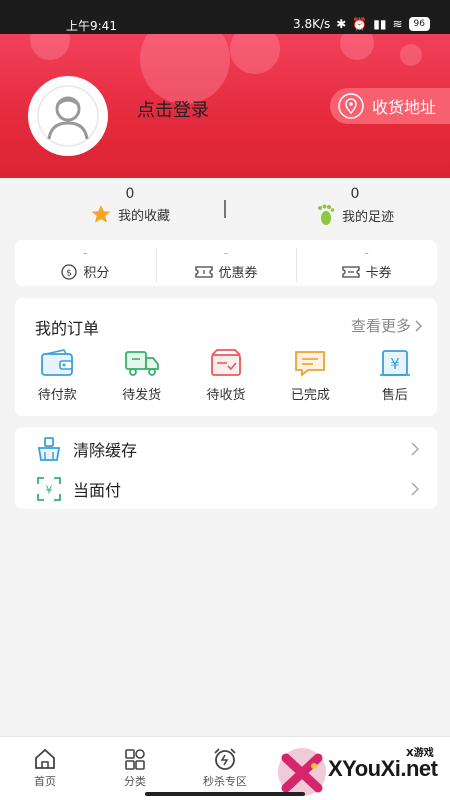 The height and width of the screenshot is (800, 450). What do you see at coordinates (226, 449) in the screenshot?
I see `clear-cache-row: 清除缓存` at bounding box center [226, 449].